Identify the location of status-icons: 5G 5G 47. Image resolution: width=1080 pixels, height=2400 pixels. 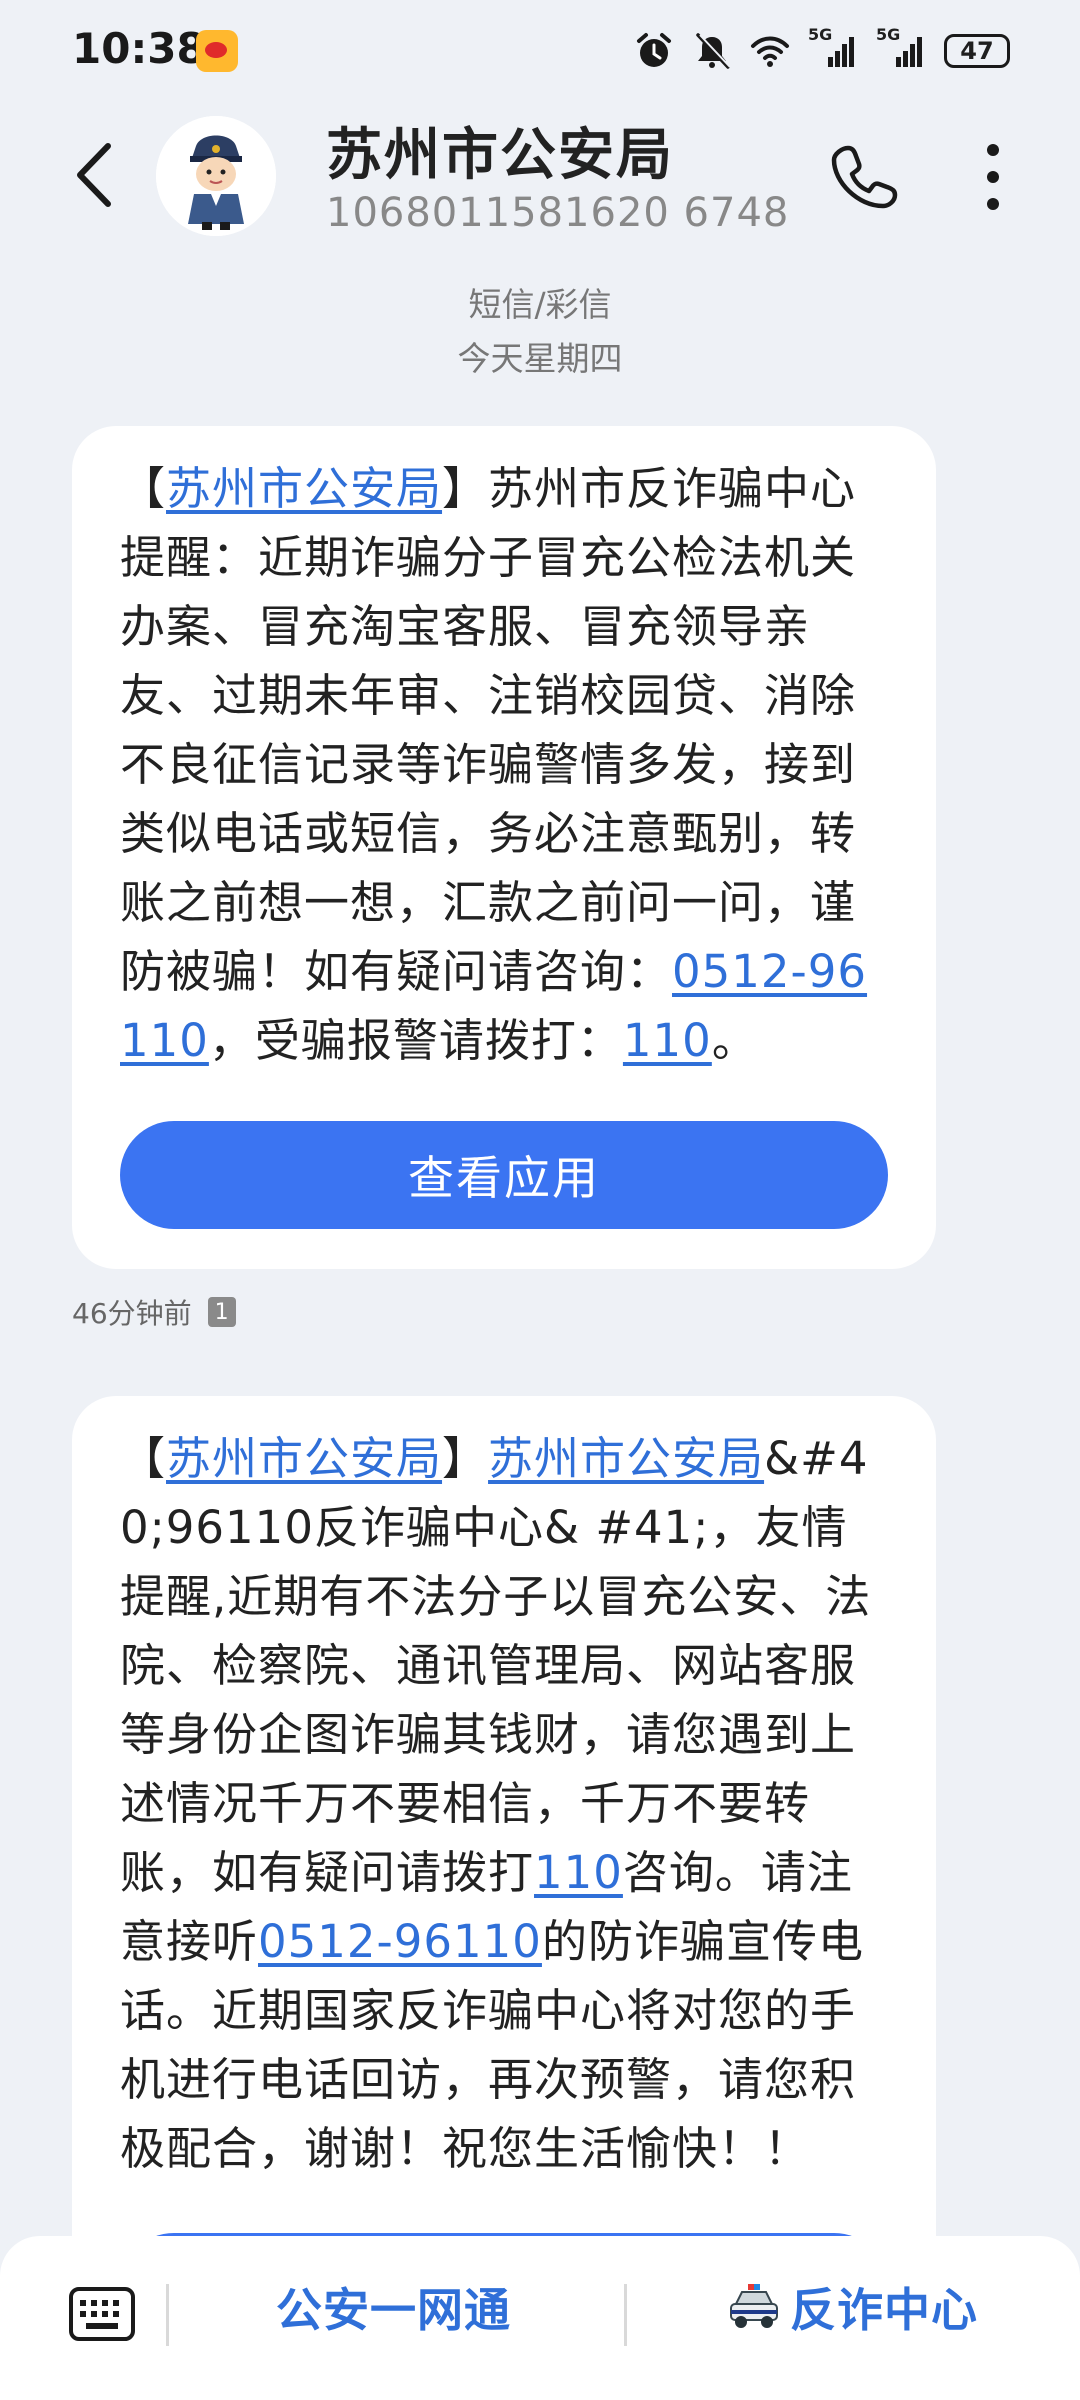
(822, 50).